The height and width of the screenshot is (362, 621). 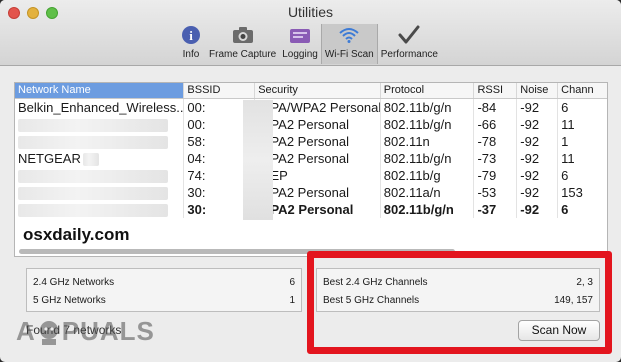 What do you see at coordinates (220, 90) in the screenshot?
I see `column-bssid: BSSID` at bounding box center [220, 90].